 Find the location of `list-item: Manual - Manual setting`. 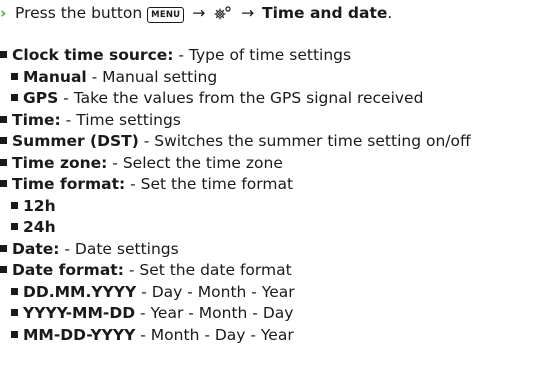

list-item: Manual - Manual setting is located at coordinates (114, 77).